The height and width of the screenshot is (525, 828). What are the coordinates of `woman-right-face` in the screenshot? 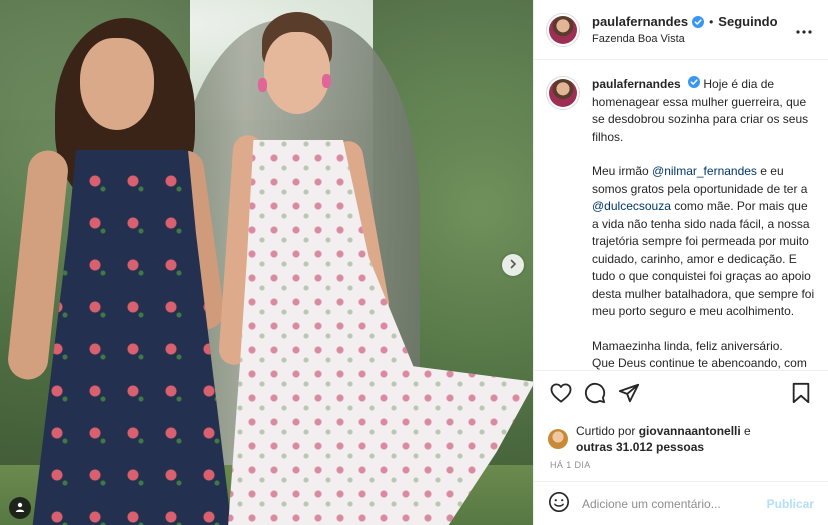 It's located at (297, 73).